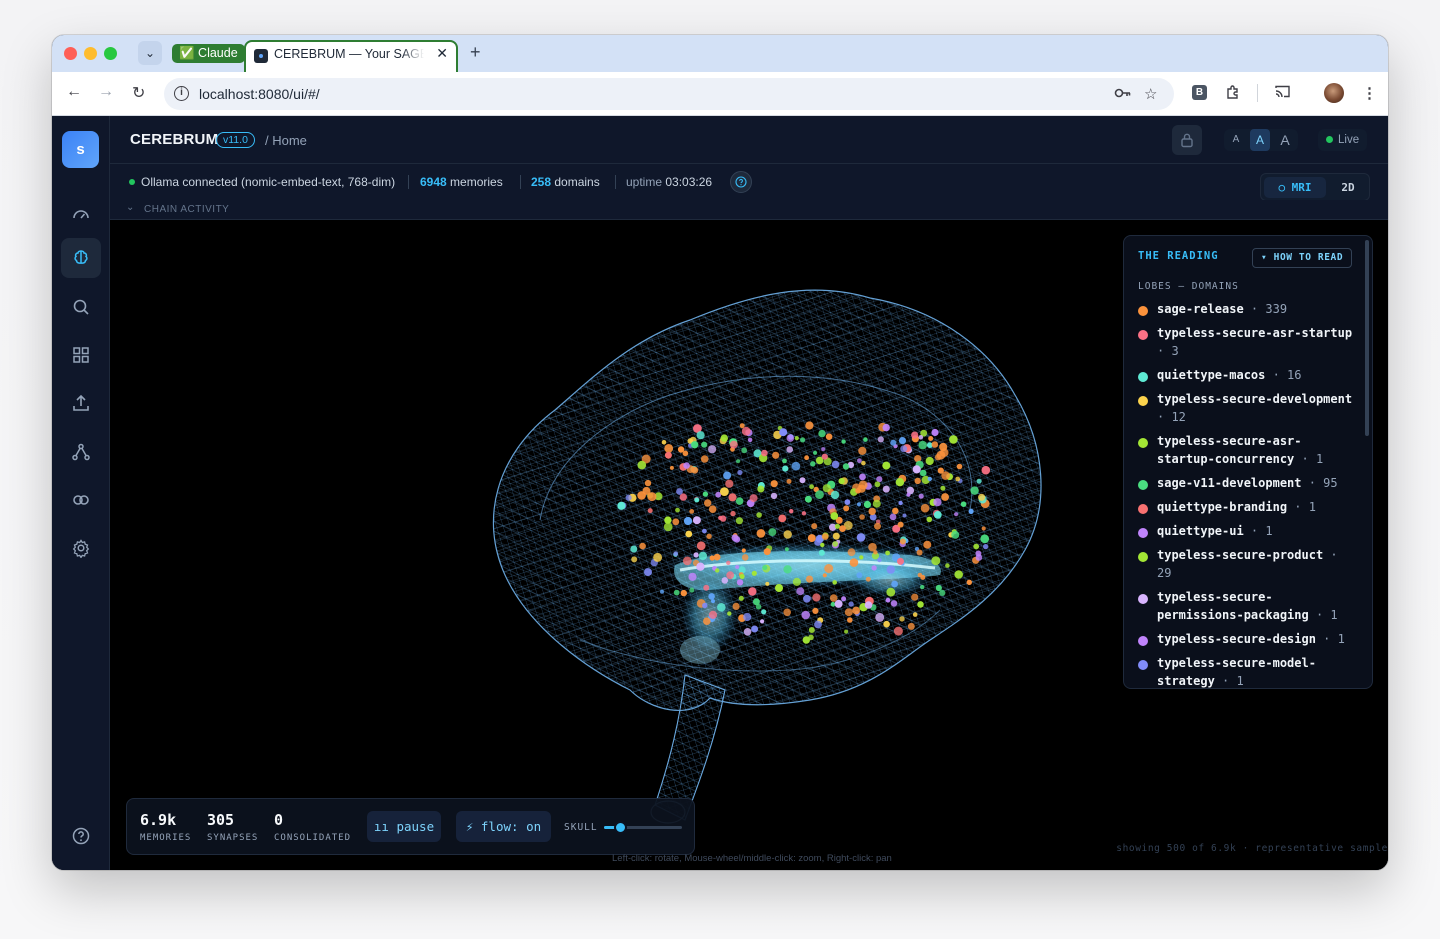 This screenshot has height=939, width=1440. What do you see at coordinates (81, 214) in the screenshot?
I see `sidebar-item-dashboard` at bounding box center [81, 214].